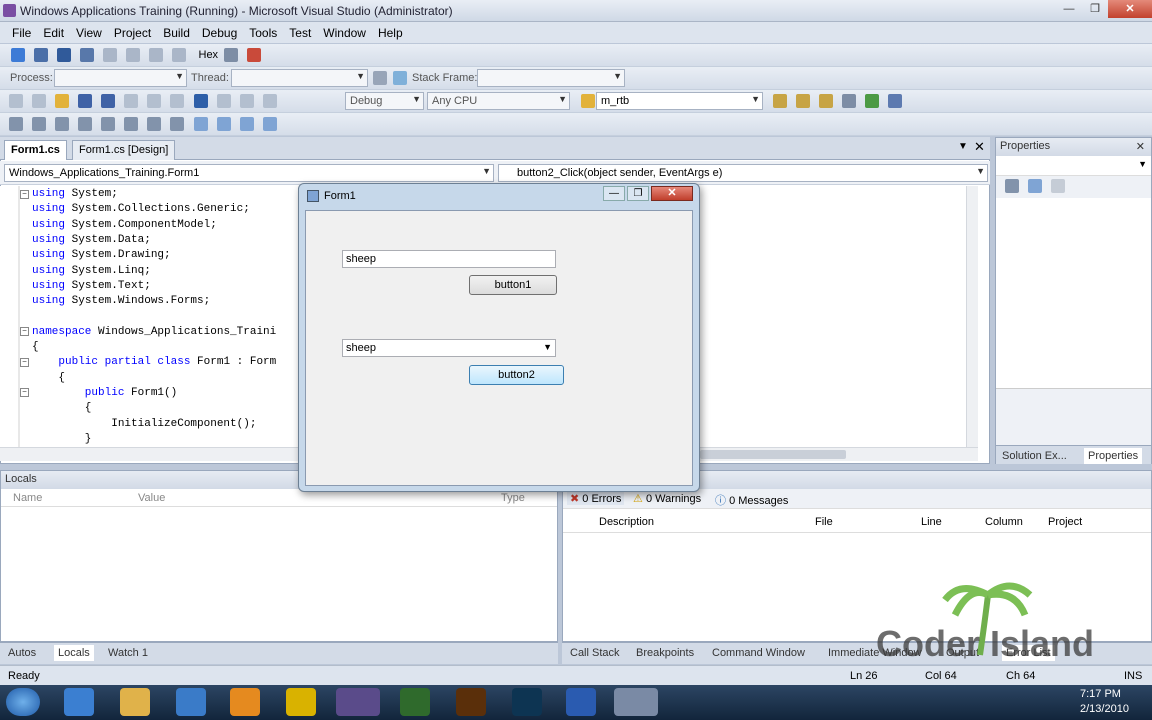  Describe the element at coordinates (144, 424) in the screenshot. I see `code-line: InitializeComponent();` at that location.